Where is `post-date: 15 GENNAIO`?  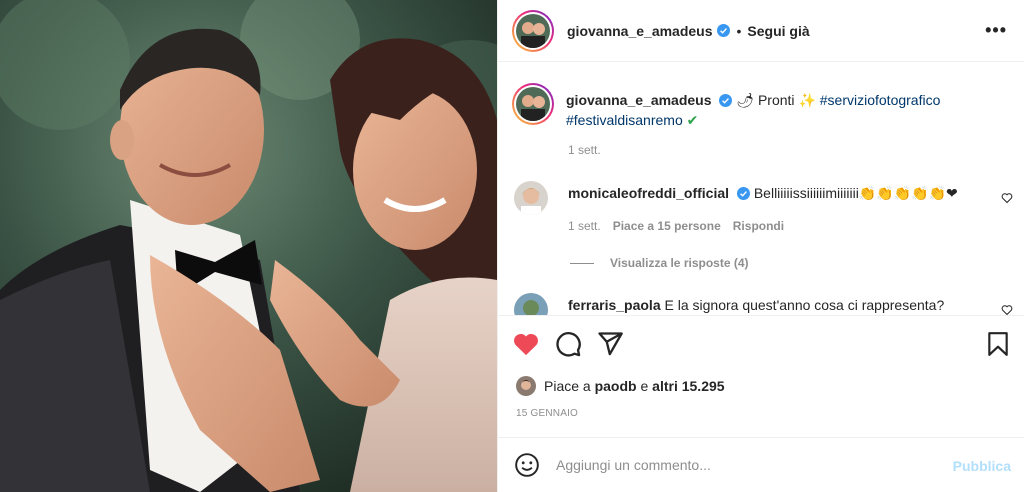 post-date: 15 GENNAIO is located at coordinates (547, 413).